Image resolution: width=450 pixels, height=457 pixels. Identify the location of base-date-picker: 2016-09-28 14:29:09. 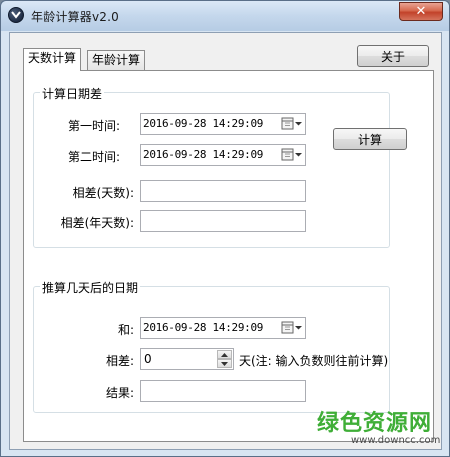
(223, 328).